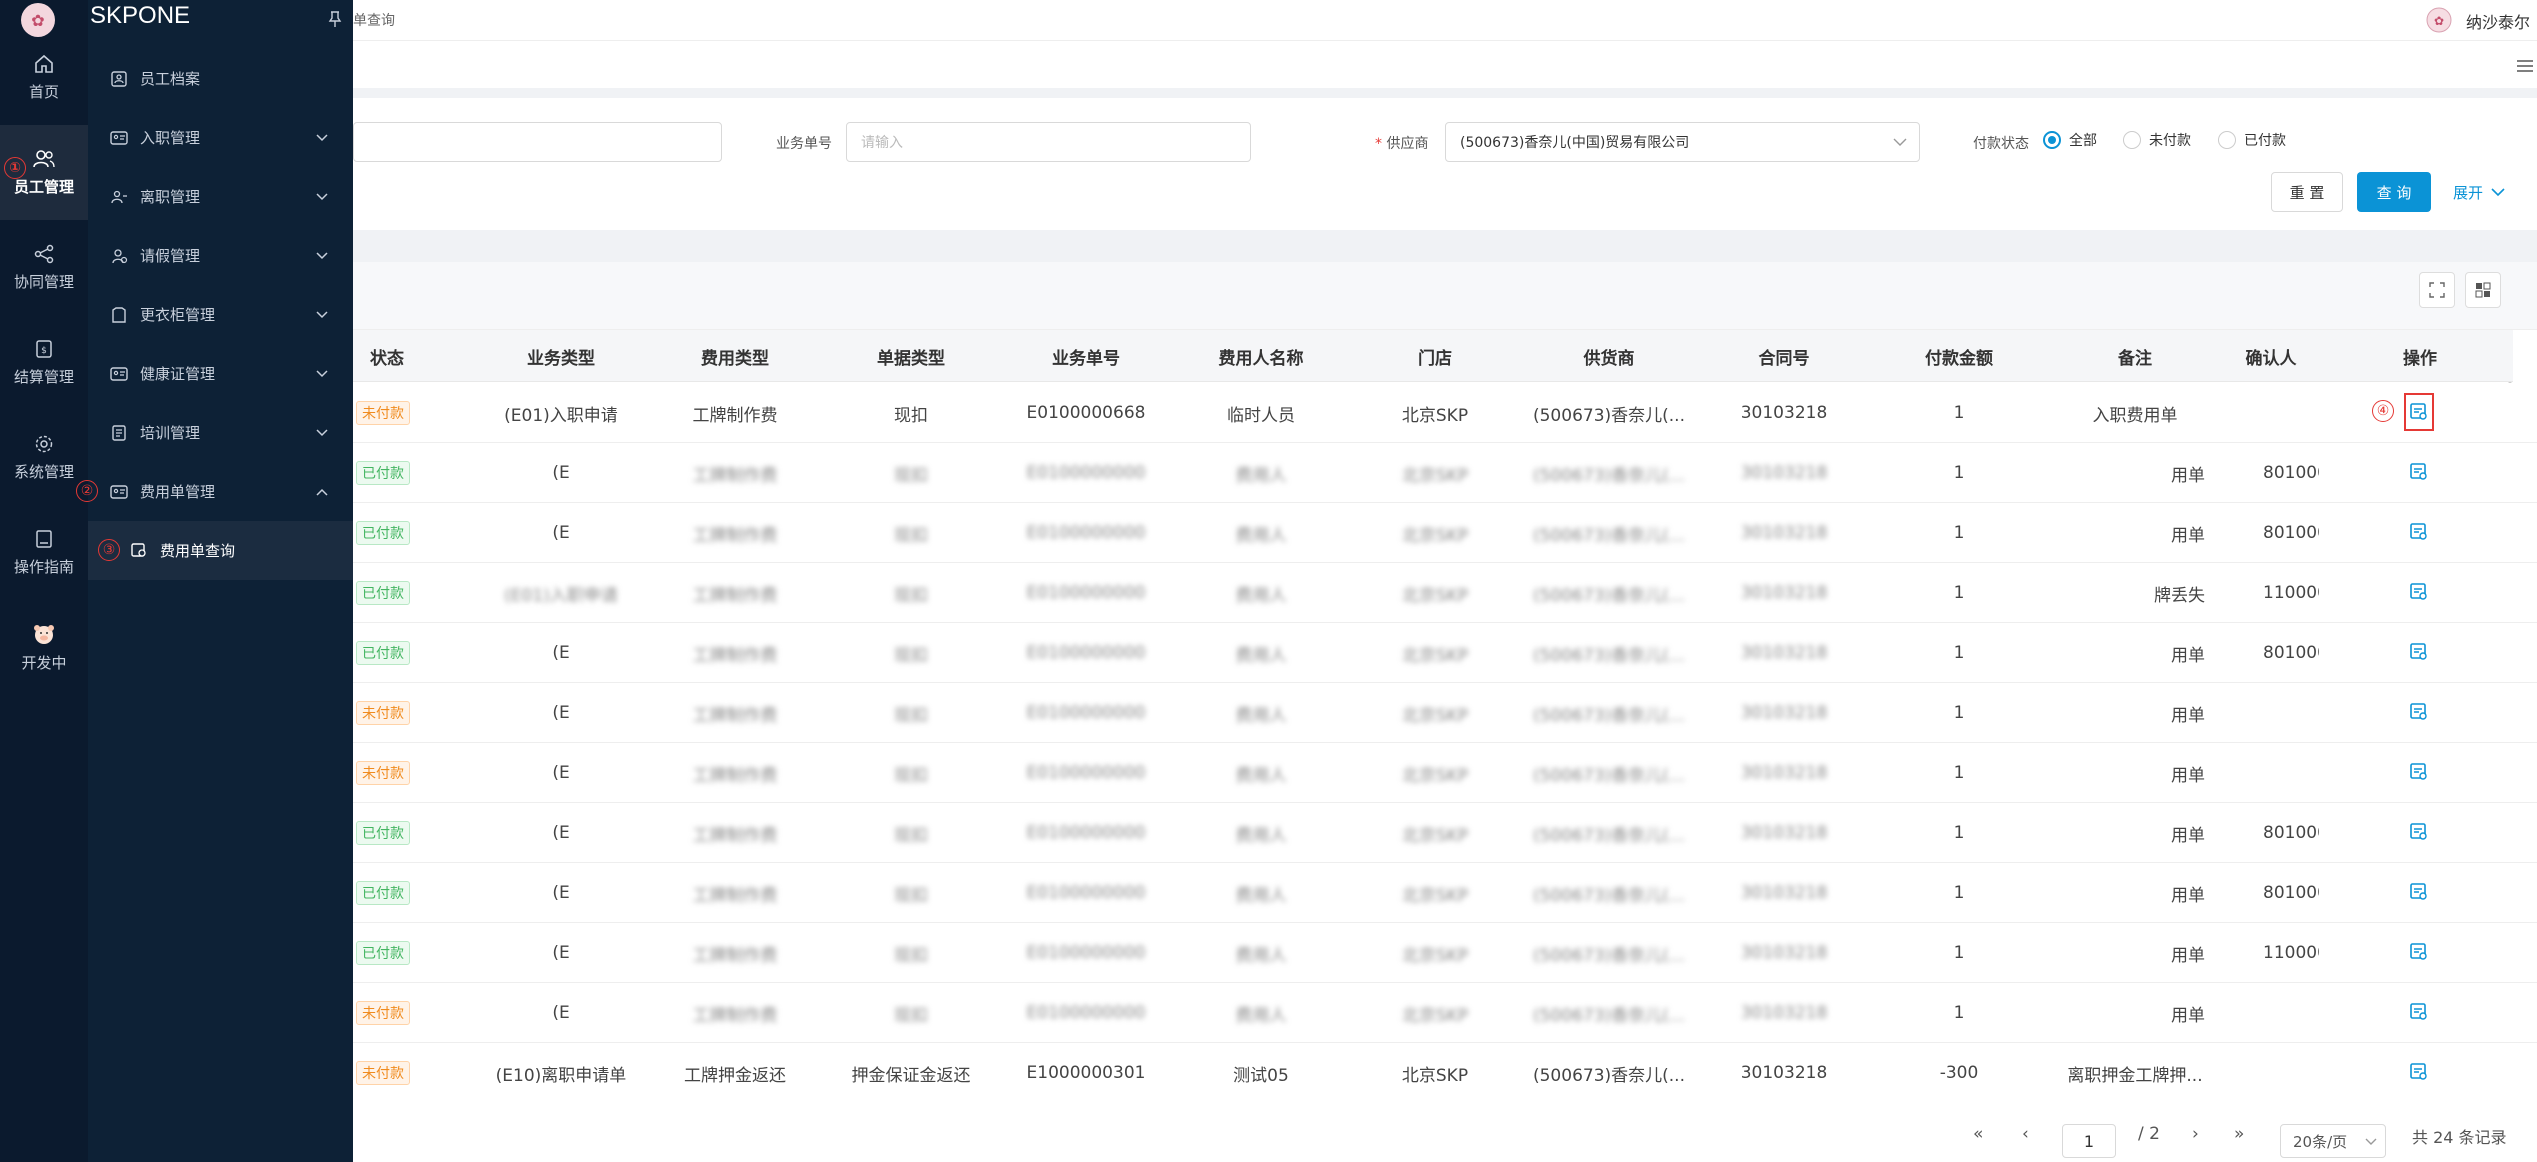 The image size is (2537, 1162). Describe the element at coordinates (220, 314) in the screenshot. I see `submenu-item-locker: 更衣柜管理` at that location.